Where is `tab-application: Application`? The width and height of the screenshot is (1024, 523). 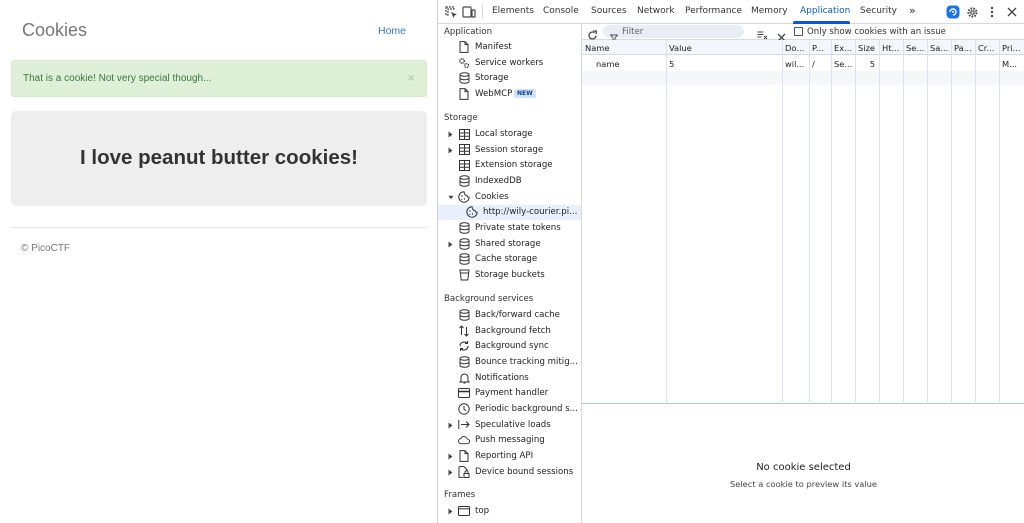 tab-application: Application is located at coordinates (825, 11).